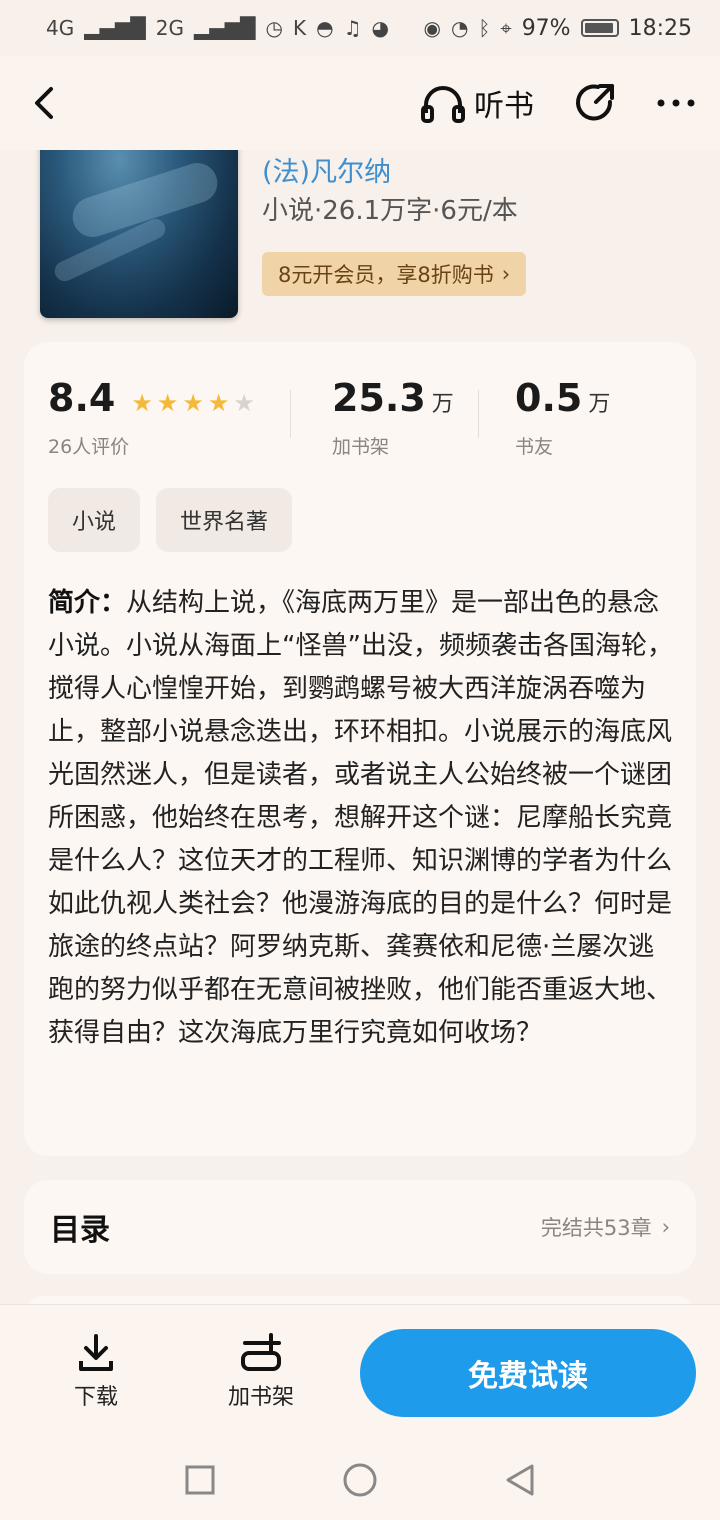 The width and height of the screenshot is (720, 1520). What do you see at coordinates (443, 104) in the screenshot?
I see `headphones-icon` at bounding box center [443, 104].